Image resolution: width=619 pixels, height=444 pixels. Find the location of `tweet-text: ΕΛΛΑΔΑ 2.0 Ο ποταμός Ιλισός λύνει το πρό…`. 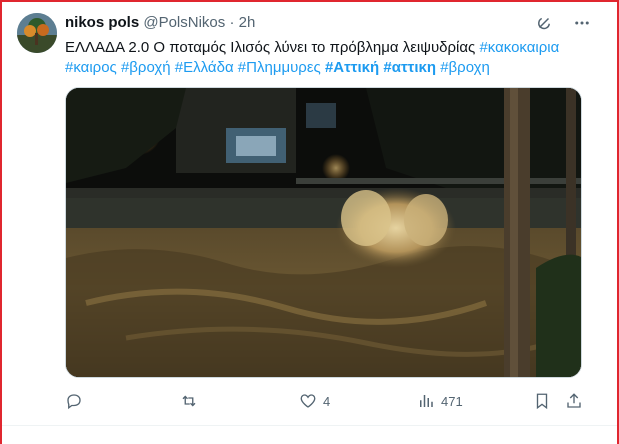

tweet-text: ΕΛΛΑΔΑ 2.0 Ο ποταμός Ιλισός λύνει το πρό… is located at coordinates (325, 58).